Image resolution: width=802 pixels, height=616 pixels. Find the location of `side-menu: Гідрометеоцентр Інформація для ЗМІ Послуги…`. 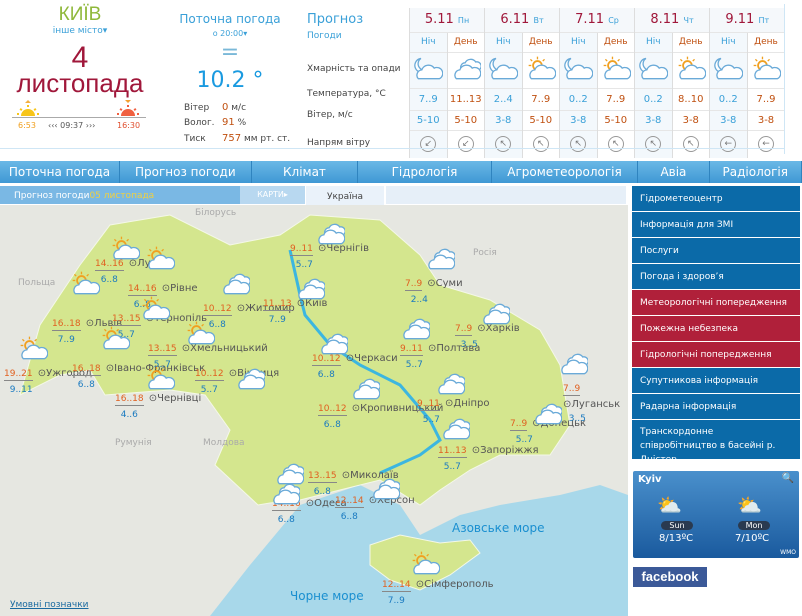

side-menu: Гідрометеоцентр Інформація для ЗМІ Послуги… is located at coordinates (716, 325).